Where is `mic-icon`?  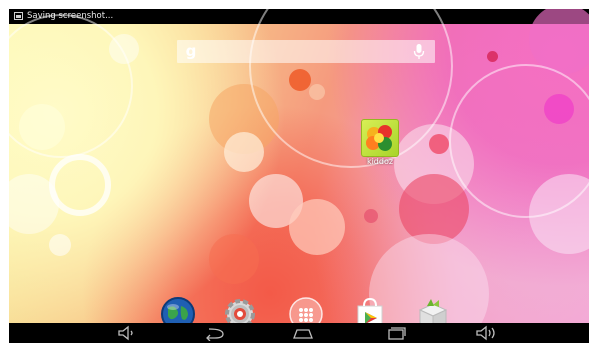 mic-icon is located at coordinates (419, 51).